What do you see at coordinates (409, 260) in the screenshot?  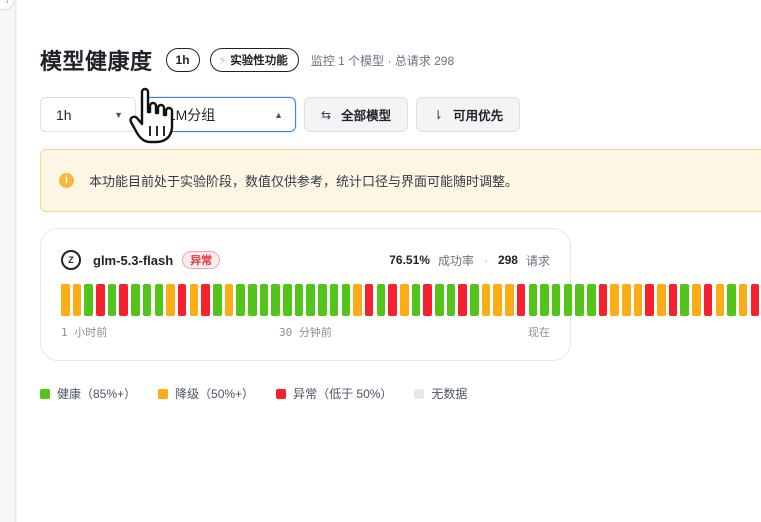 I see `success-rate-value: 76.51%` at bounding box center [409, 260].